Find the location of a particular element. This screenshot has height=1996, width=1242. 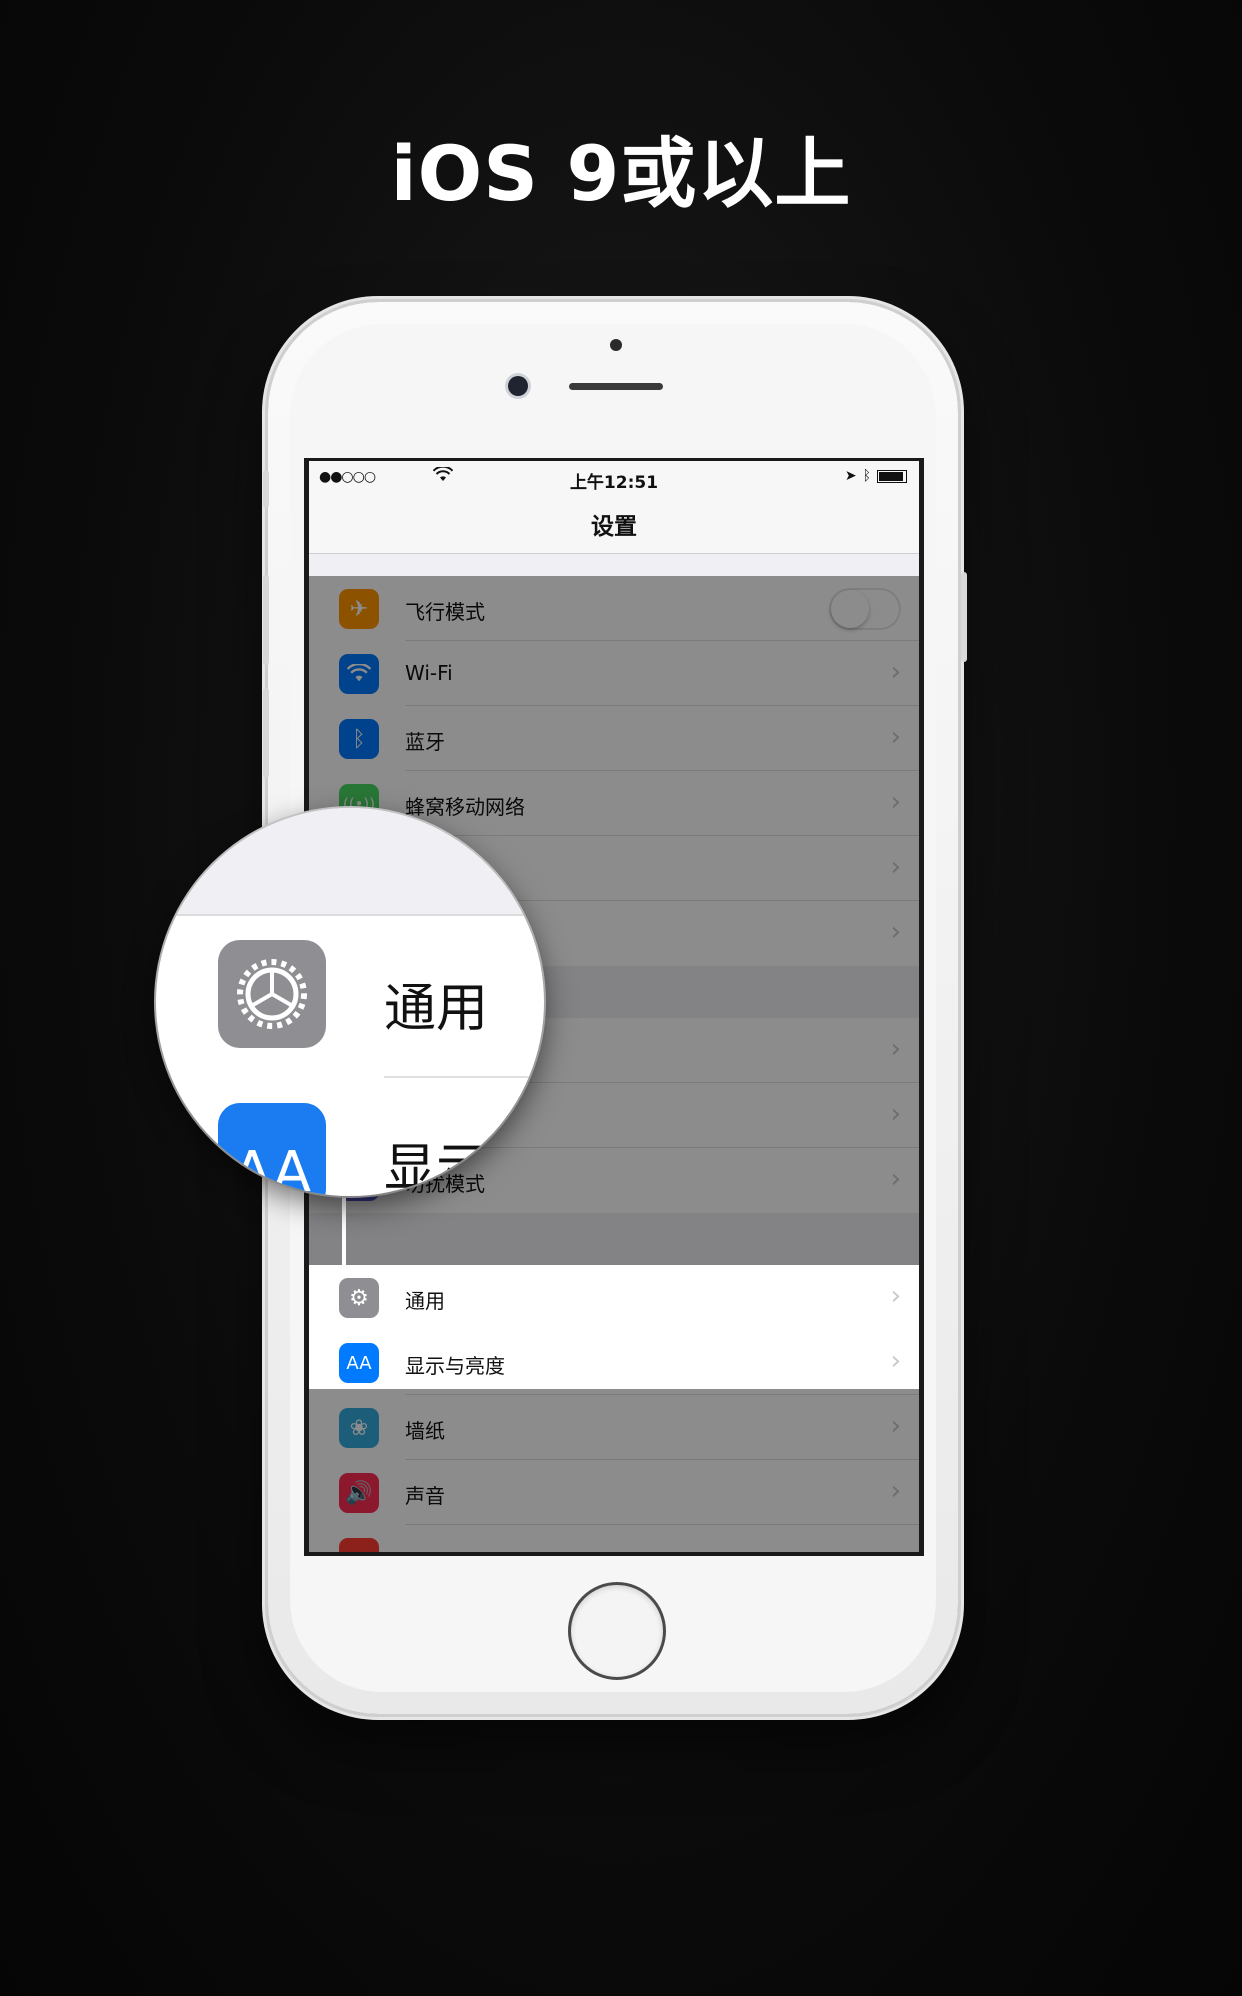

volume-down-button is located at coordinates (266, 733).